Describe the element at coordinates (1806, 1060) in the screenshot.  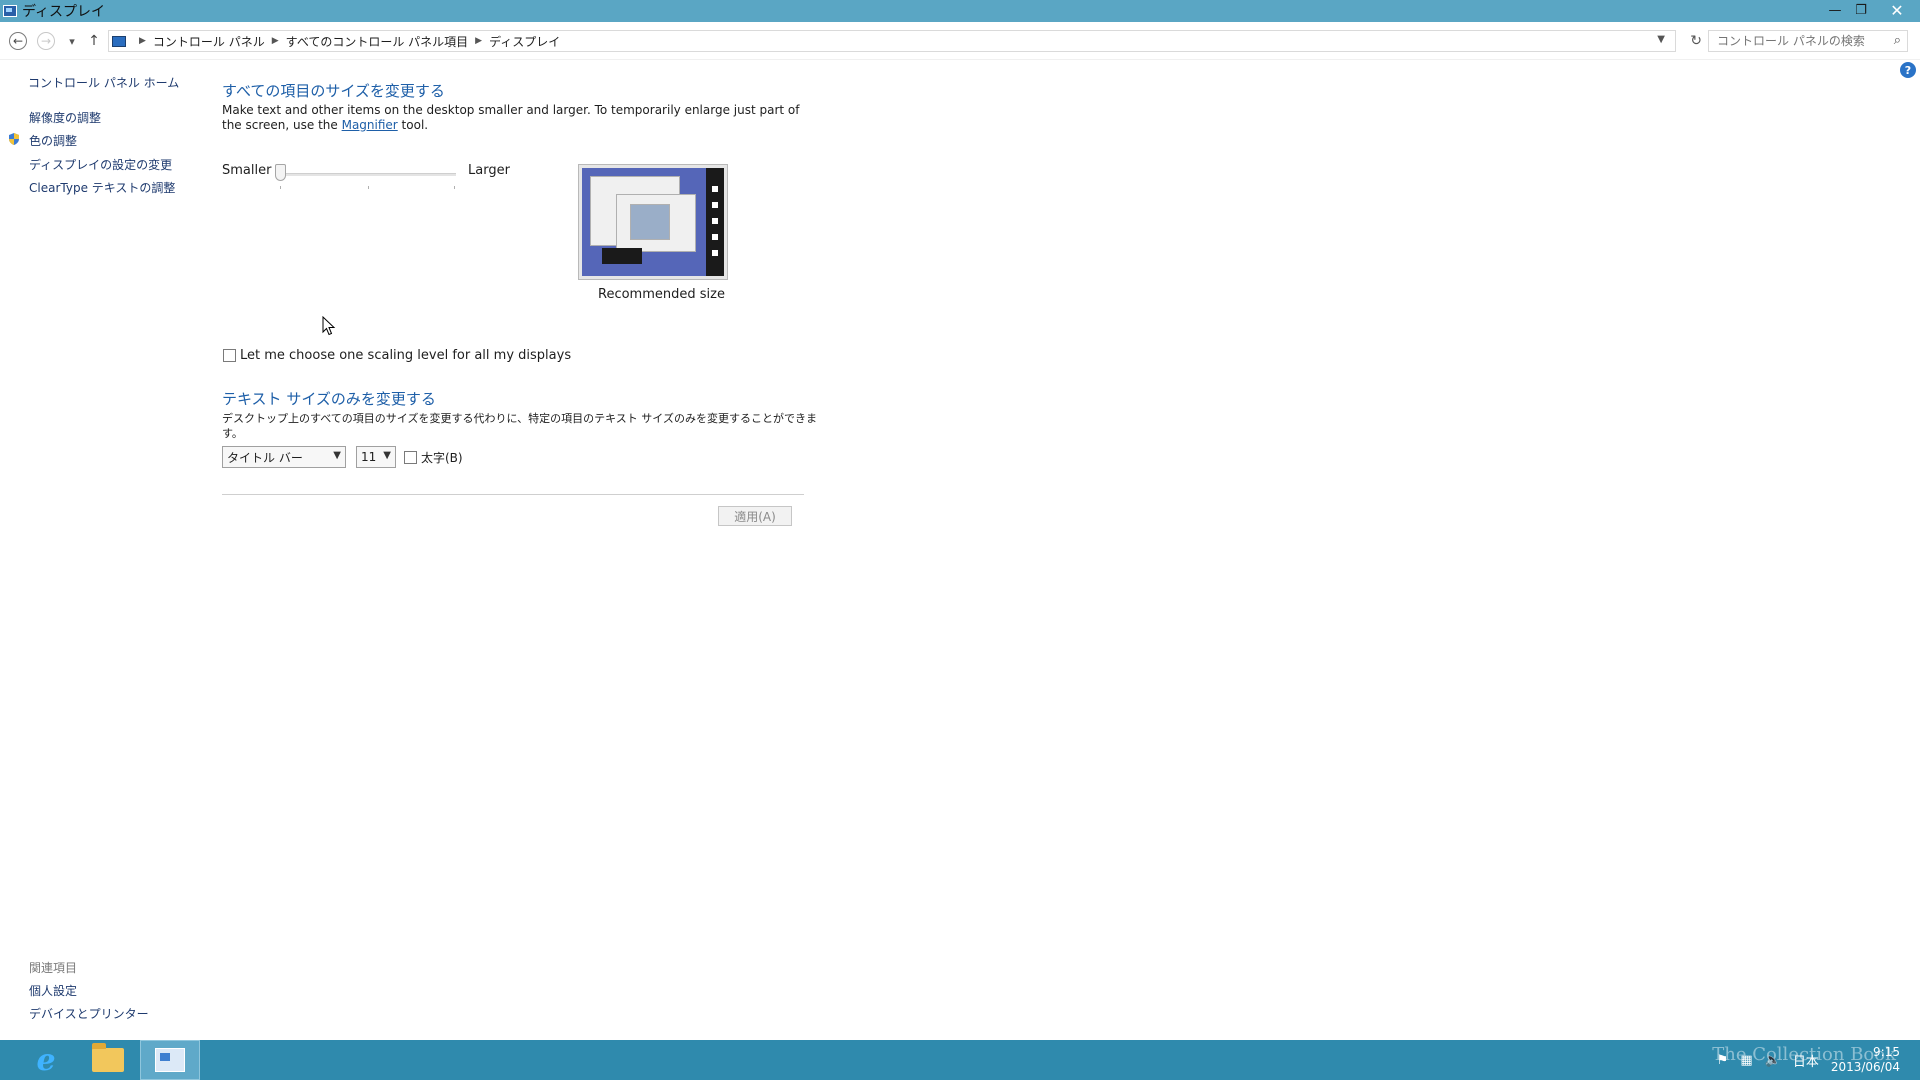
I see `input-language: 日本` at that location.